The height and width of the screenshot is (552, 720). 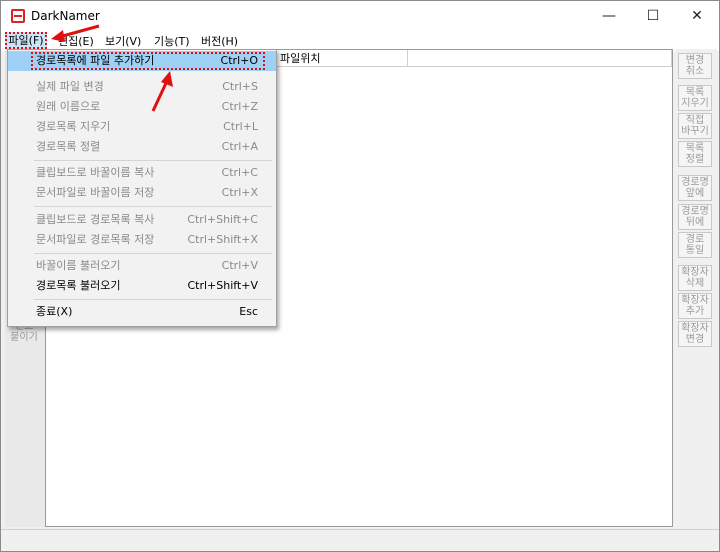 I want to click on arrow-to-file-menu-icon, so click(x=75, y=33).